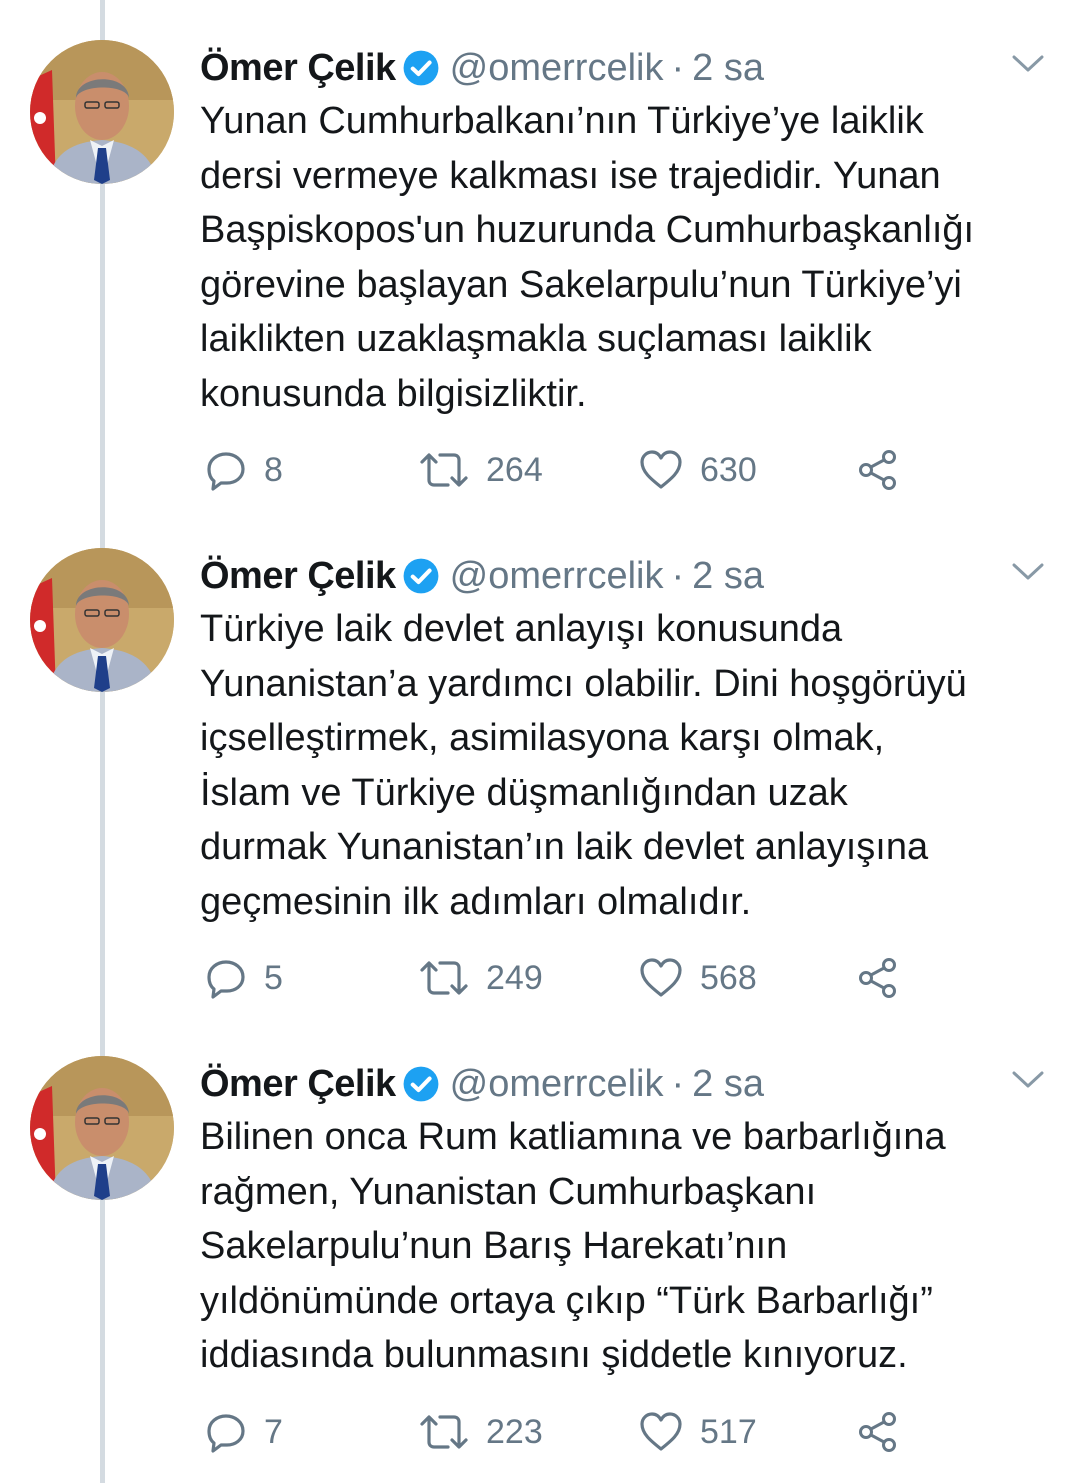 This screenshot has width=1068, height=1483. I want to click on like-count: 517, so click(728, 1431).